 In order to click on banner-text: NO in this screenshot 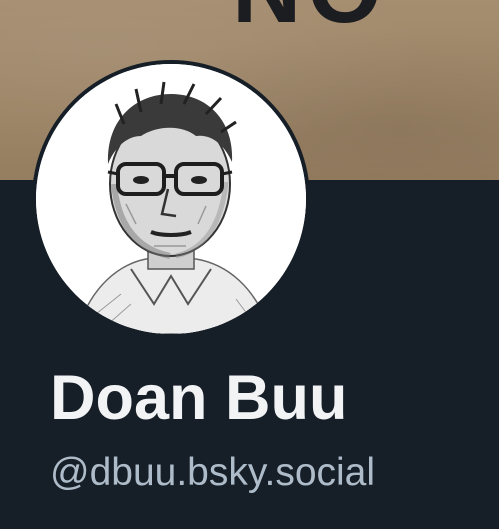, I will do `click(310, 19)`.